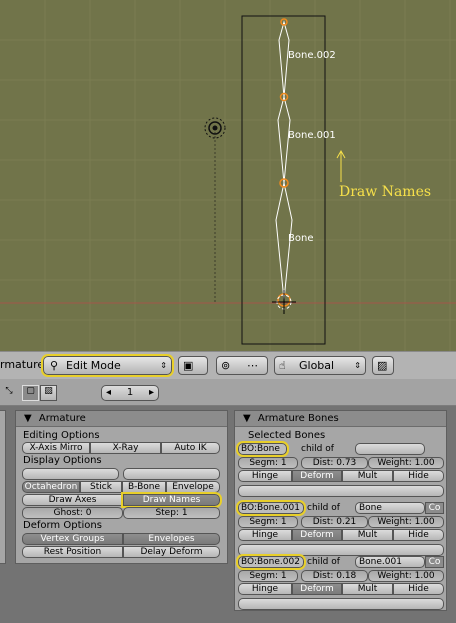  I want to click on layer-buttons-left, so click(70, 474).